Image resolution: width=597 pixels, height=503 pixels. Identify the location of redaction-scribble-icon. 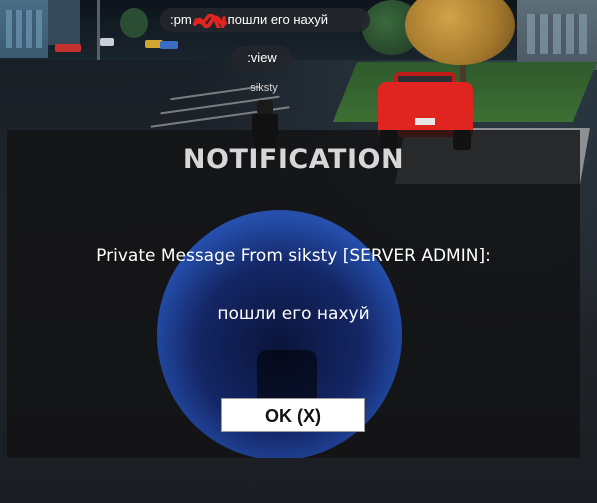
(209, 20).